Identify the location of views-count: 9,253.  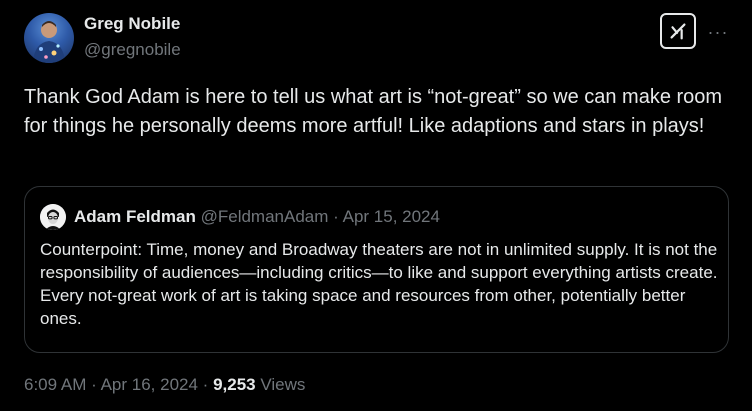
(234, 384).